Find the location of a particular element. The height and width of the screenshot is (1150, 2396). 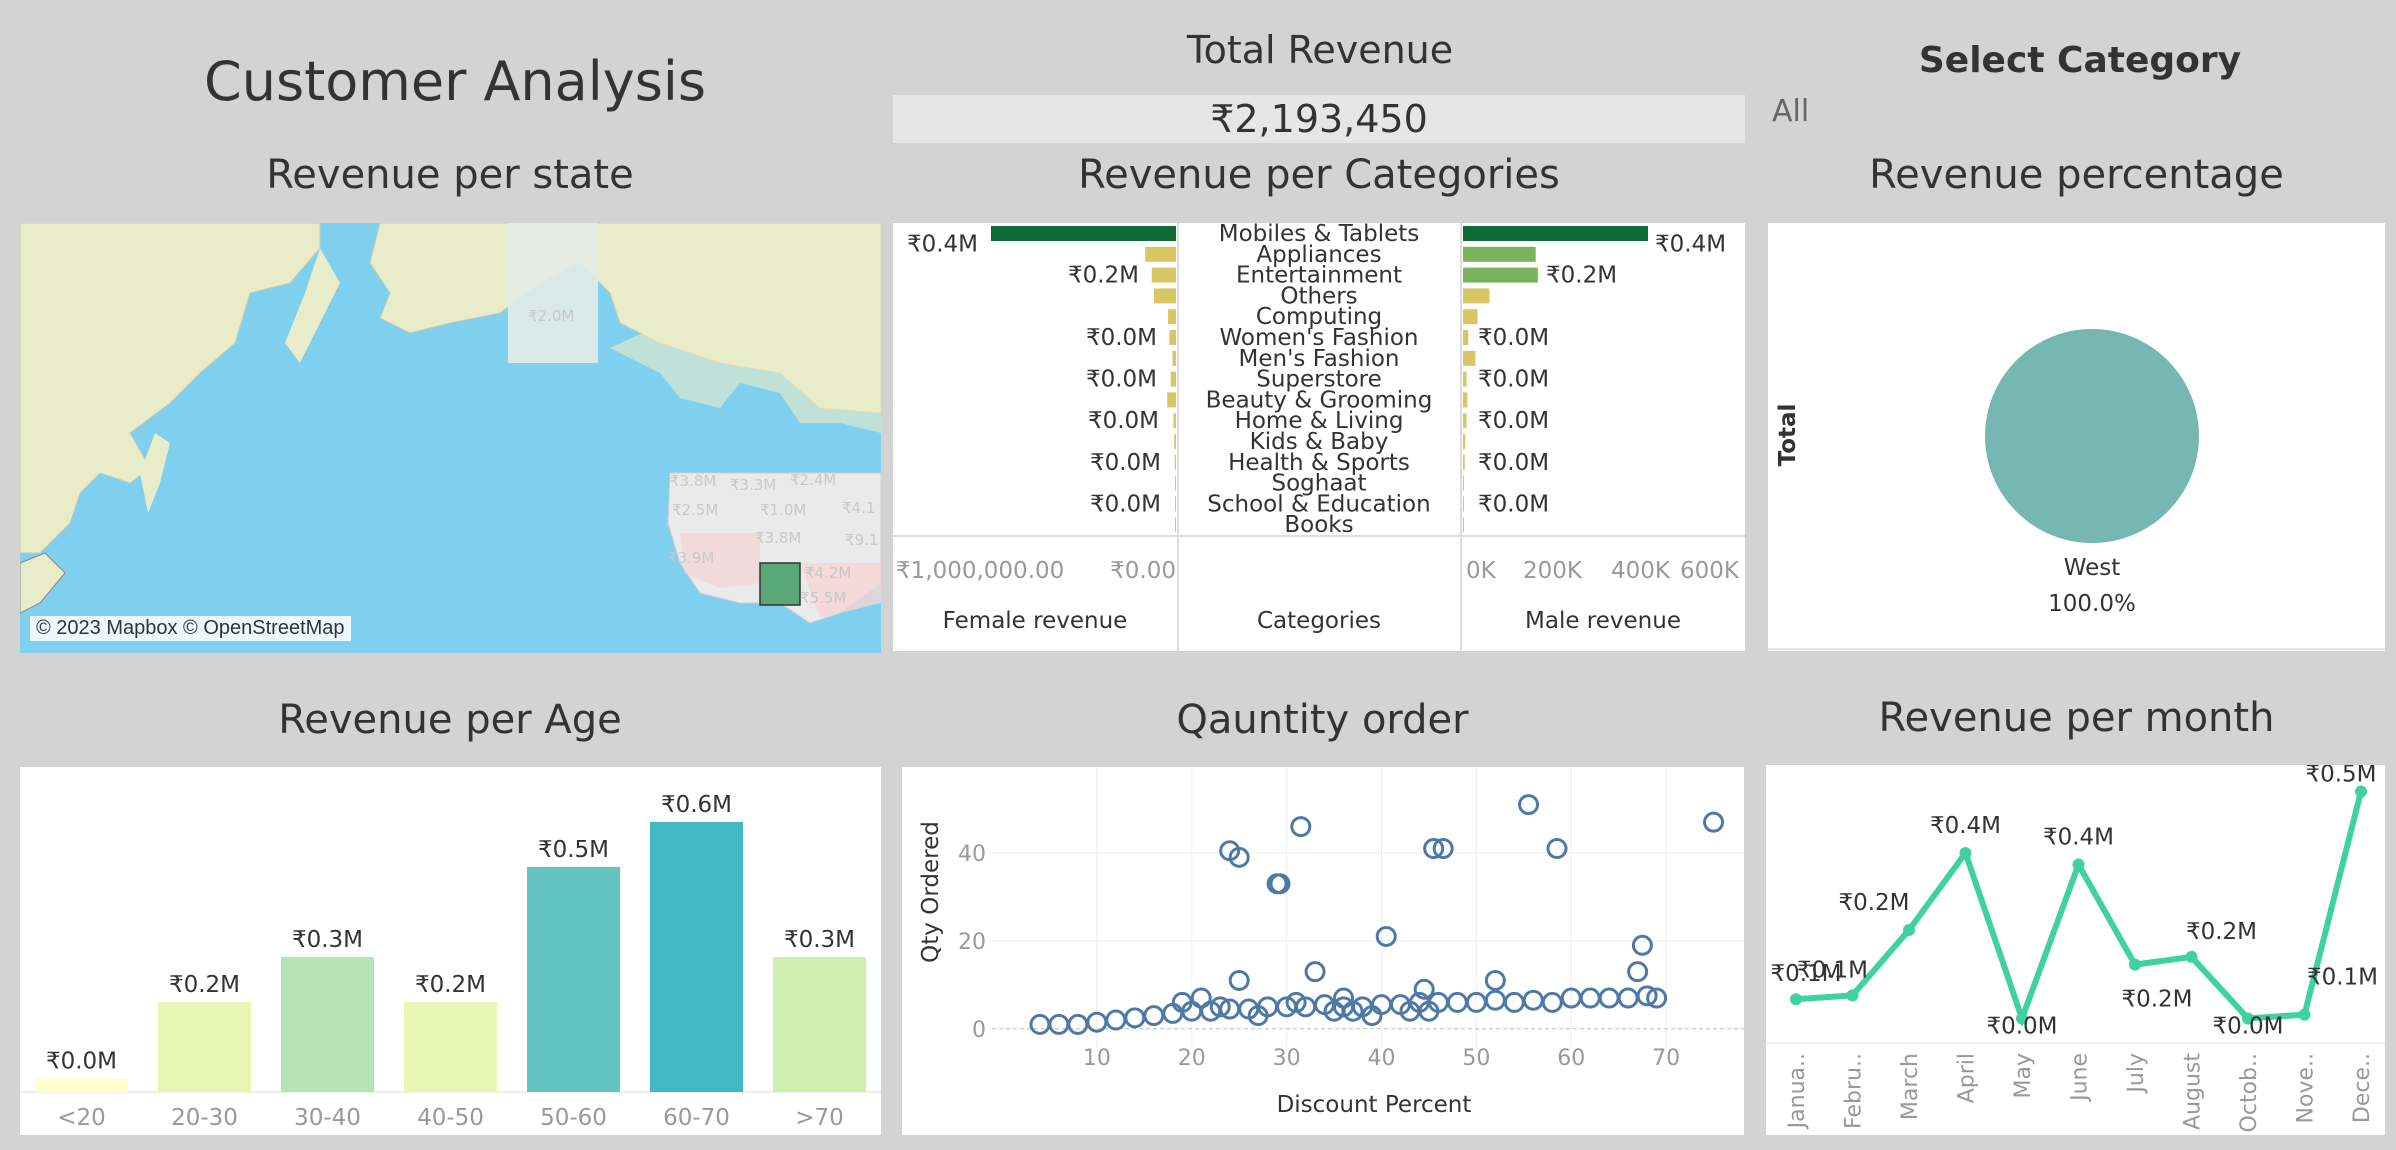

age-bar-label: ₹0.6M is located at coordinates (696, 805).